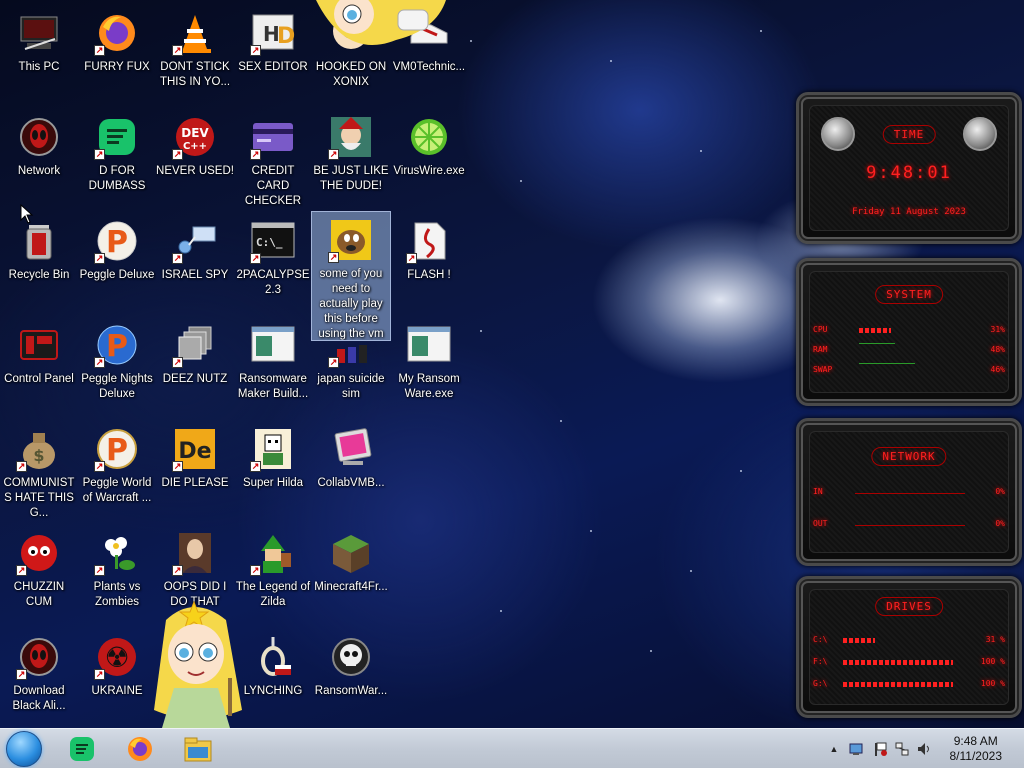 This screenshot has width=1024, height=768. What do you see at coordinates (909, 212) in the screenshot?
I see `gadget-date: Friday 11 August 2023` at bounding box center [909, 212].